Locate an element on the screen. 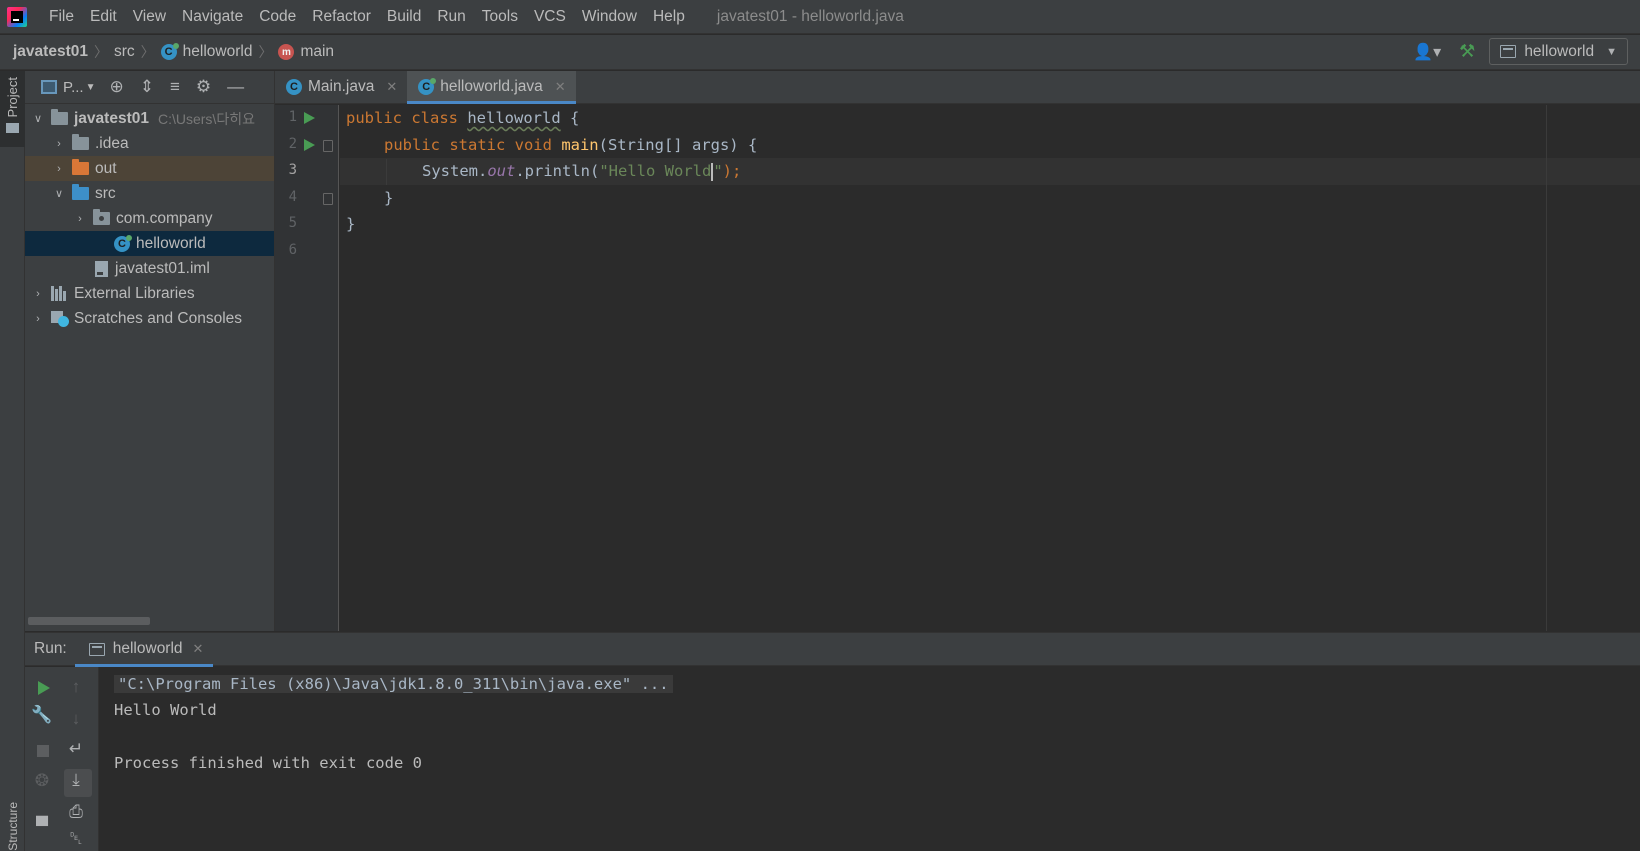 The height and width of the screenshot is (851, 1640). tree-item-src: ∨ src is located at coordinates (149, 193).